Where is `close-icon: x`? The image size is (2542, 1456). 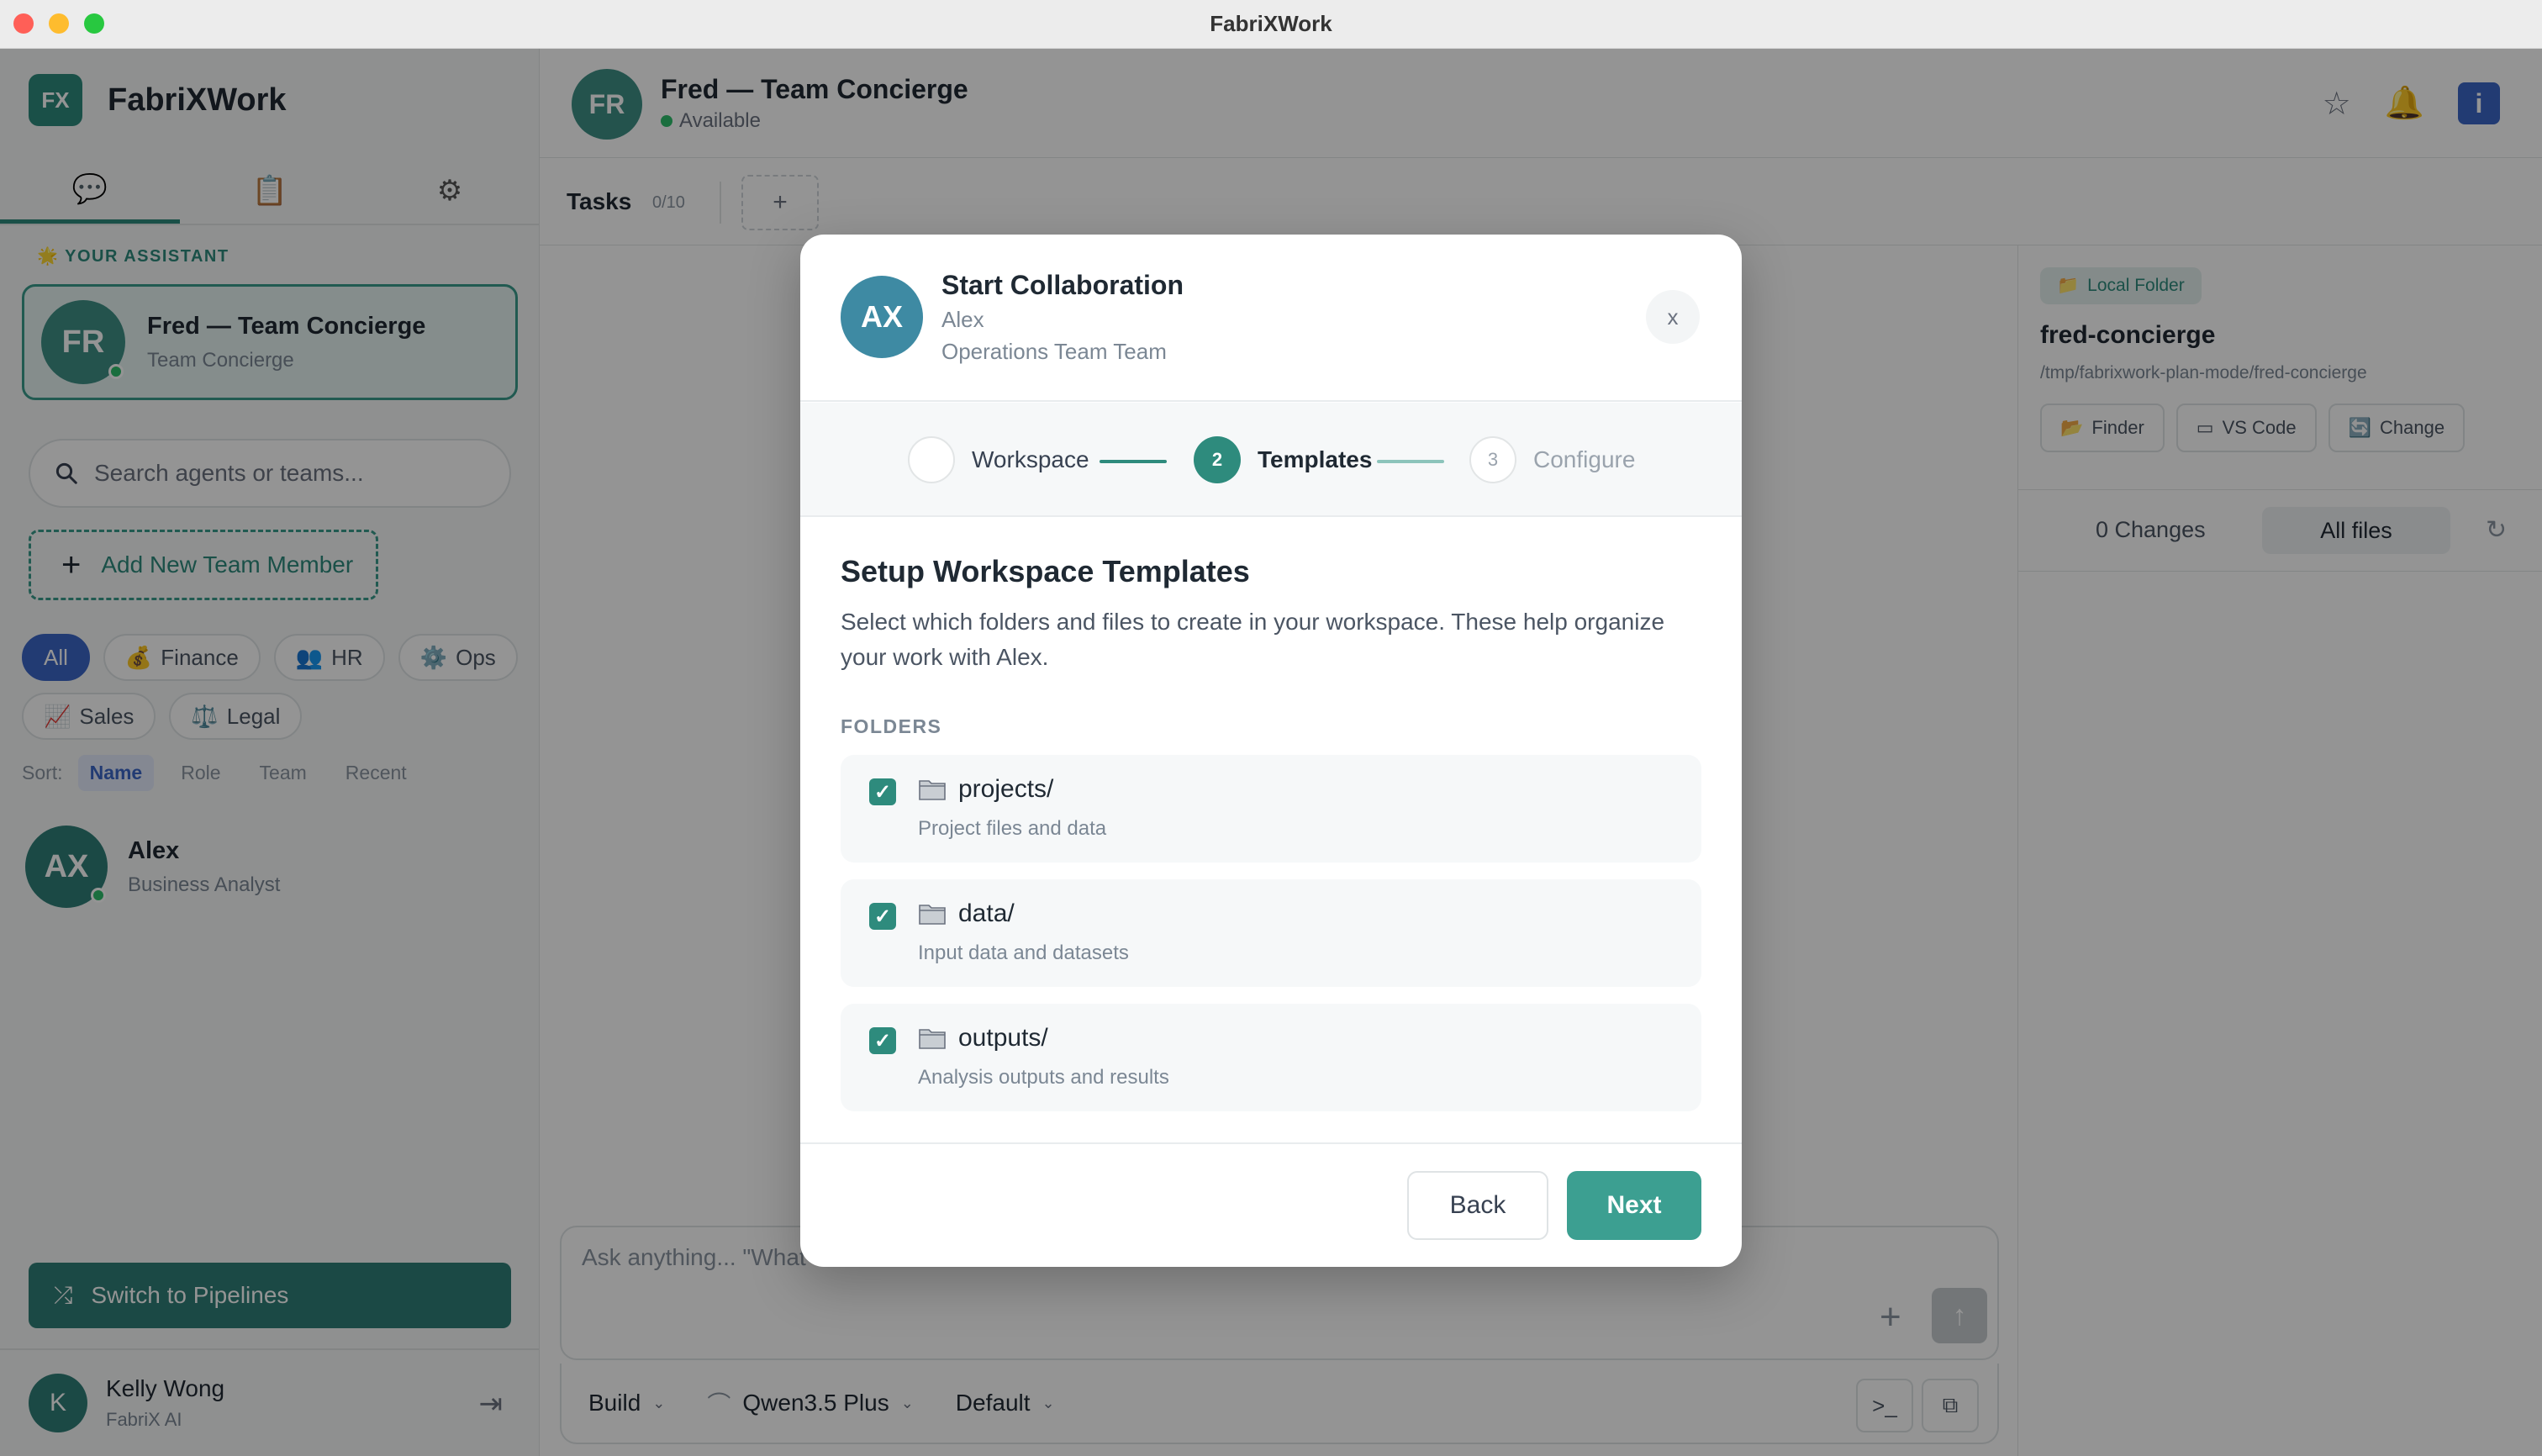 close-icon: x is located at coordinates (1673, 316).